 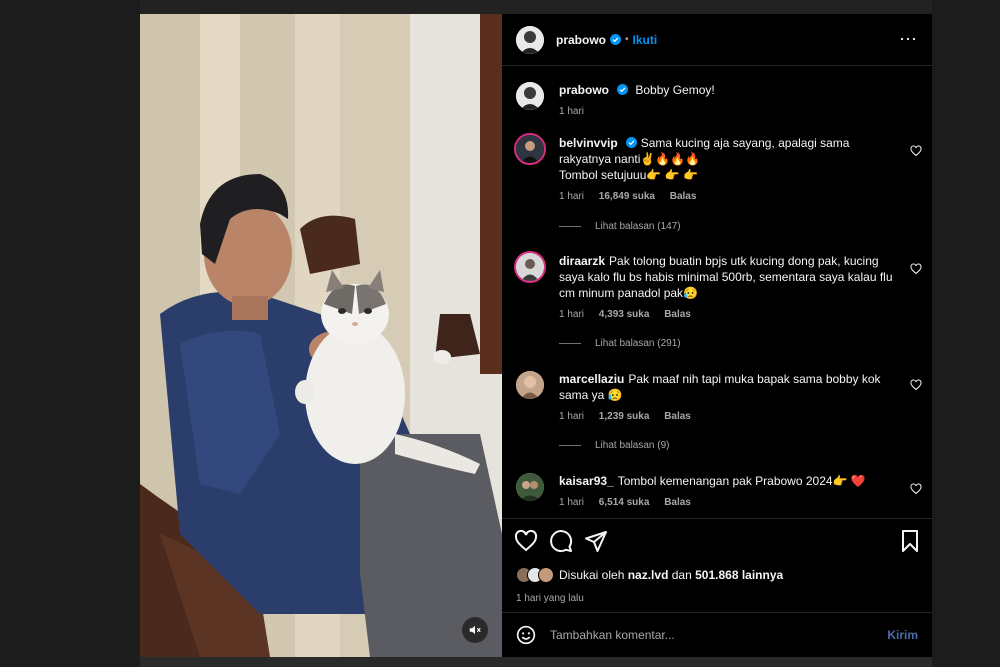 What do you see at coordinates (596, 541) in the screenshot?
I see `share-send-icon` at bounding box center [596, 541].